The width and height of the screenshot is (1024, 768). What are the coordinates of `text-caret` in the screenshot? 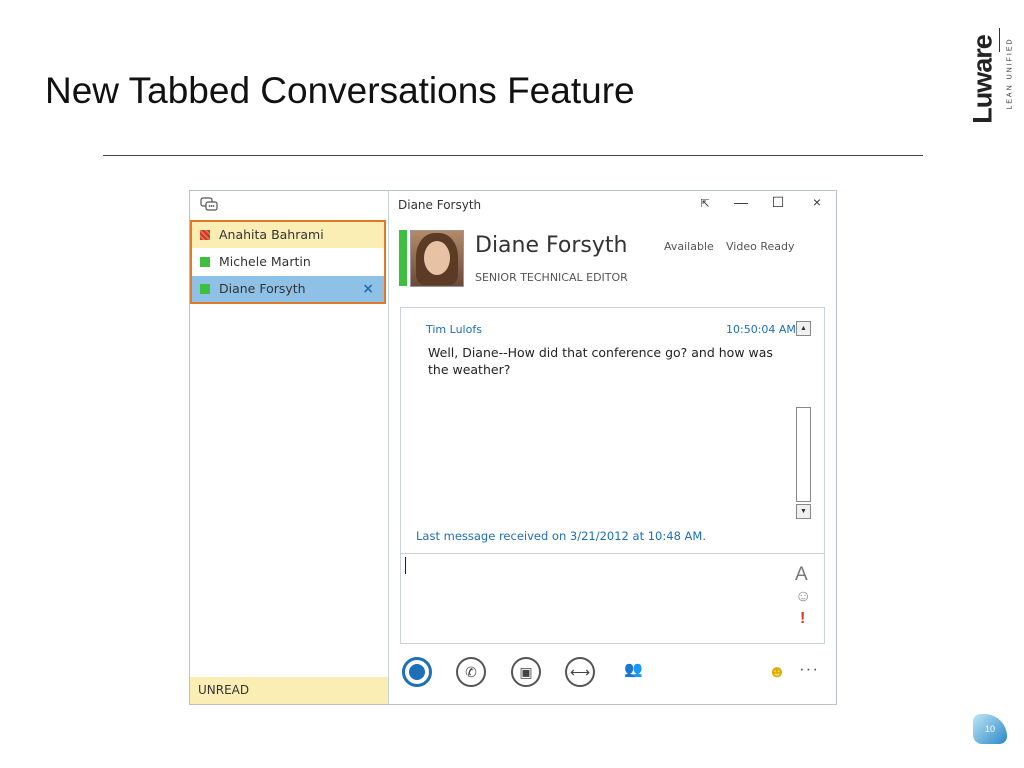 It's located at (405, 565).